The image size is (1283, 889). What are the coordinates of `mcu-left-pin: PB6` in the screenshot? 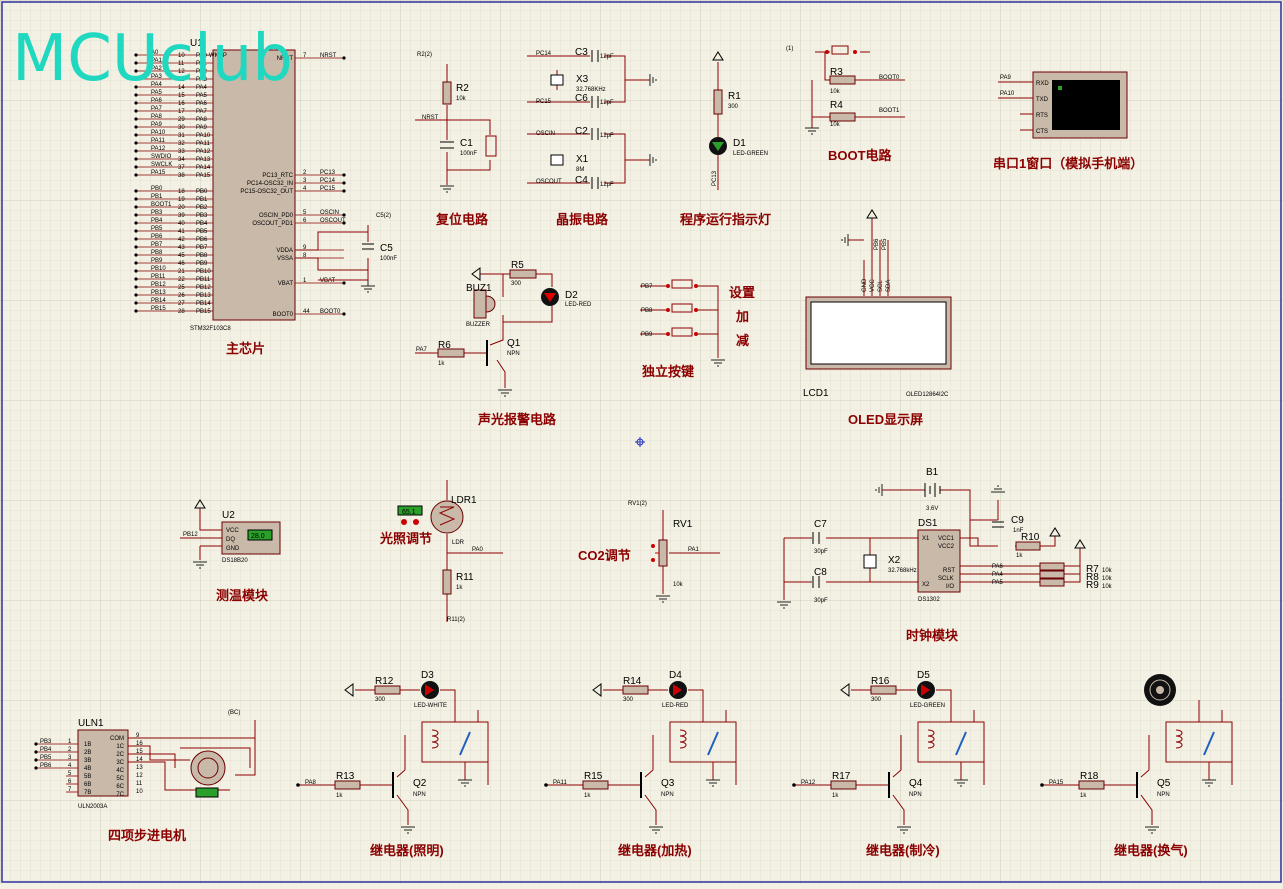 It's located at (202, 240).